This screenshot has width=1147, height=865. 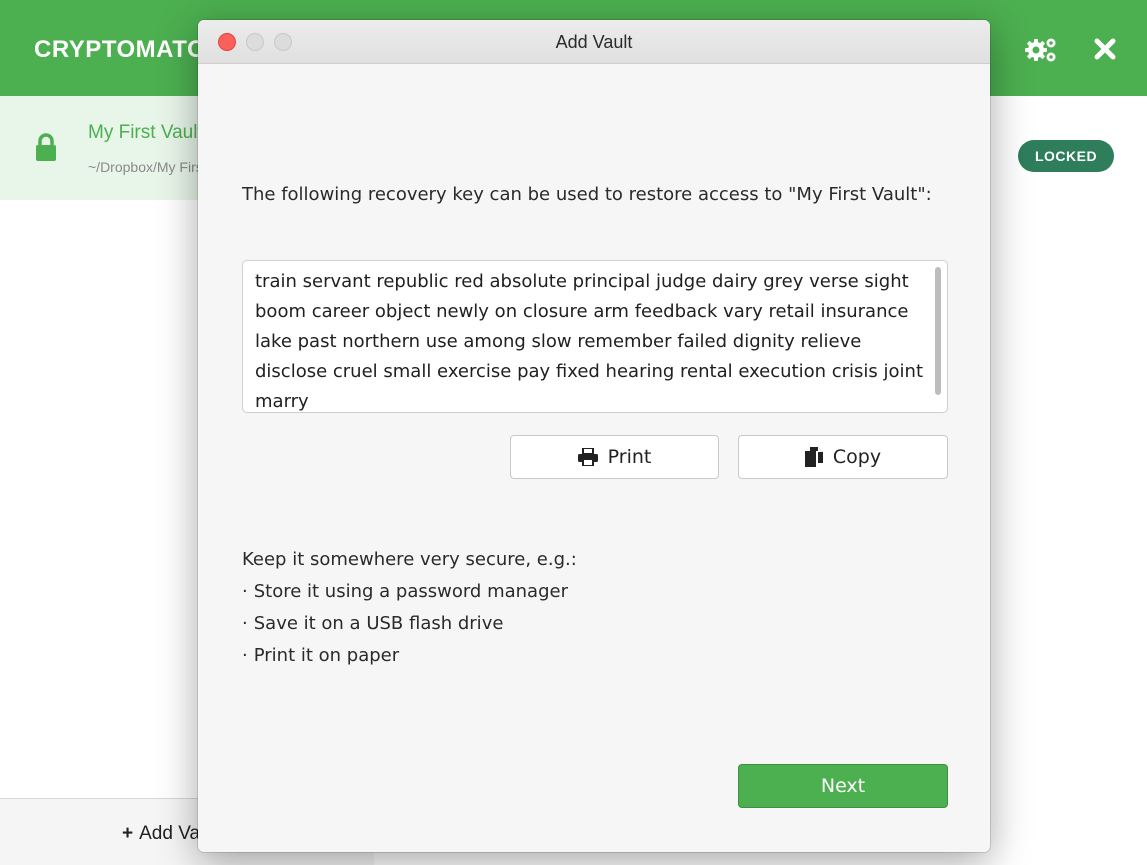 I want to click on dialog-titlebar: Add Vault, so click(x=594, y=42).